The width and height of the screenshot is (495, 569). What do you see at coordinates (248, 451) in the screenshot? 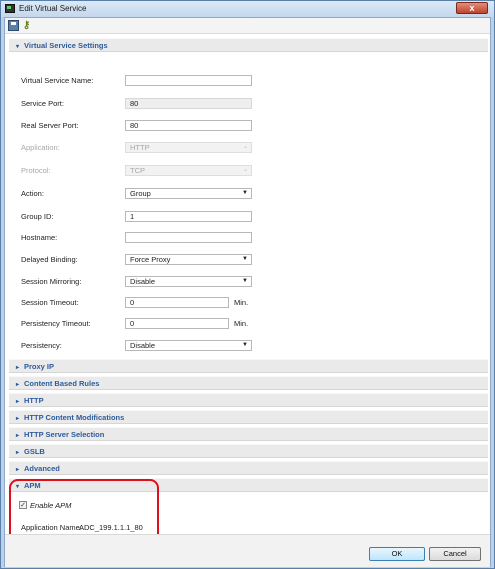
I see `section-gslb: ▸ GSLB` at bounding box center [248, 451].